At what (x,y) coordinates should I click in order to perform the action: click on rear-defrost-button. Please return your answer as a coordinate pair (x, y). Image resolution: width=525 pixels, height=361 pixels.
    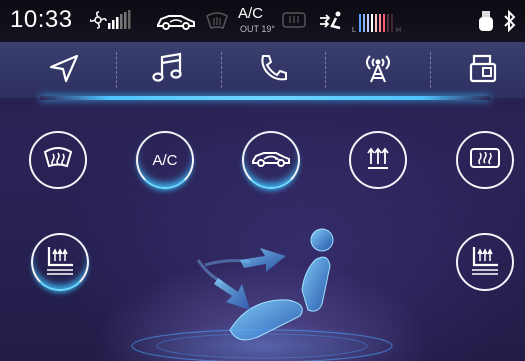
    Looking at the image, I should click on (485, 160).